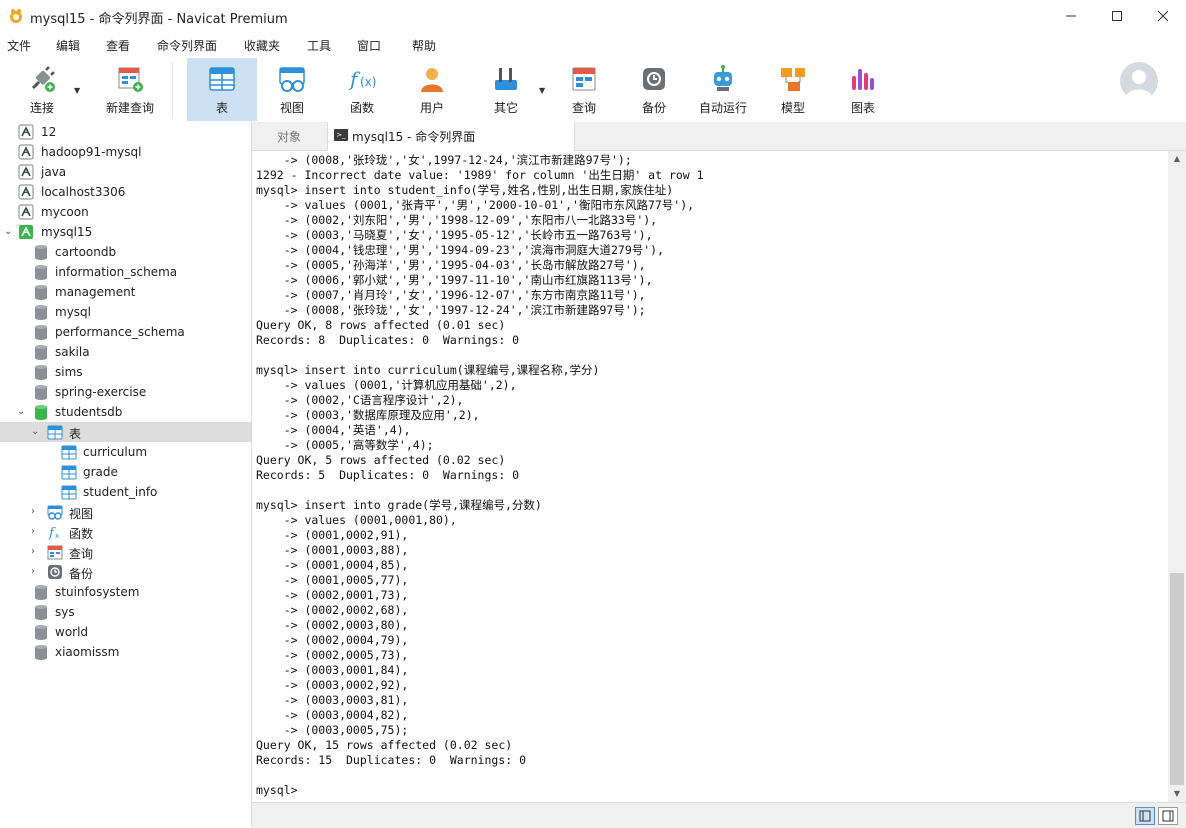 The image size is (1186, 828). Describe the element at coordinates (42, 89) in the screenshot. I see `connect-button: 连接` at that location.